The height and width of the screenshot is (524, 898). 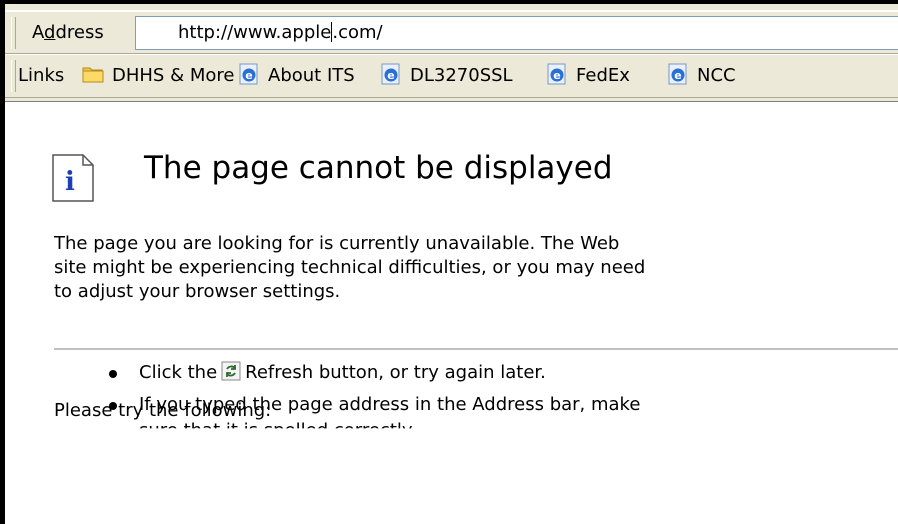 I want to click on description-line: to adjust your browser settings., so click(x=197, y=291).